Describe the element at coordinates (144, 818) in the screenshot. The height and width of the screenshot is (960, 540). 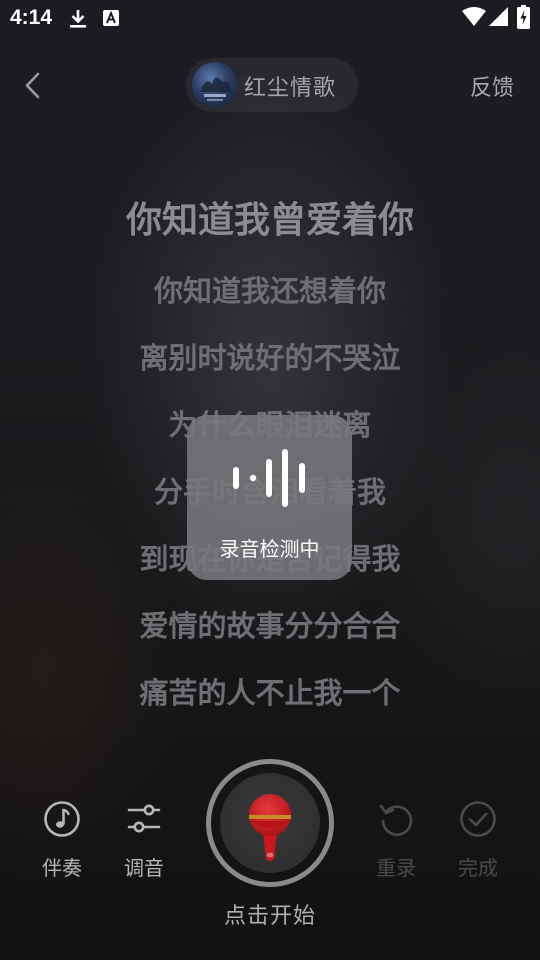
I see `equalizer-sliders-icon` at that location.